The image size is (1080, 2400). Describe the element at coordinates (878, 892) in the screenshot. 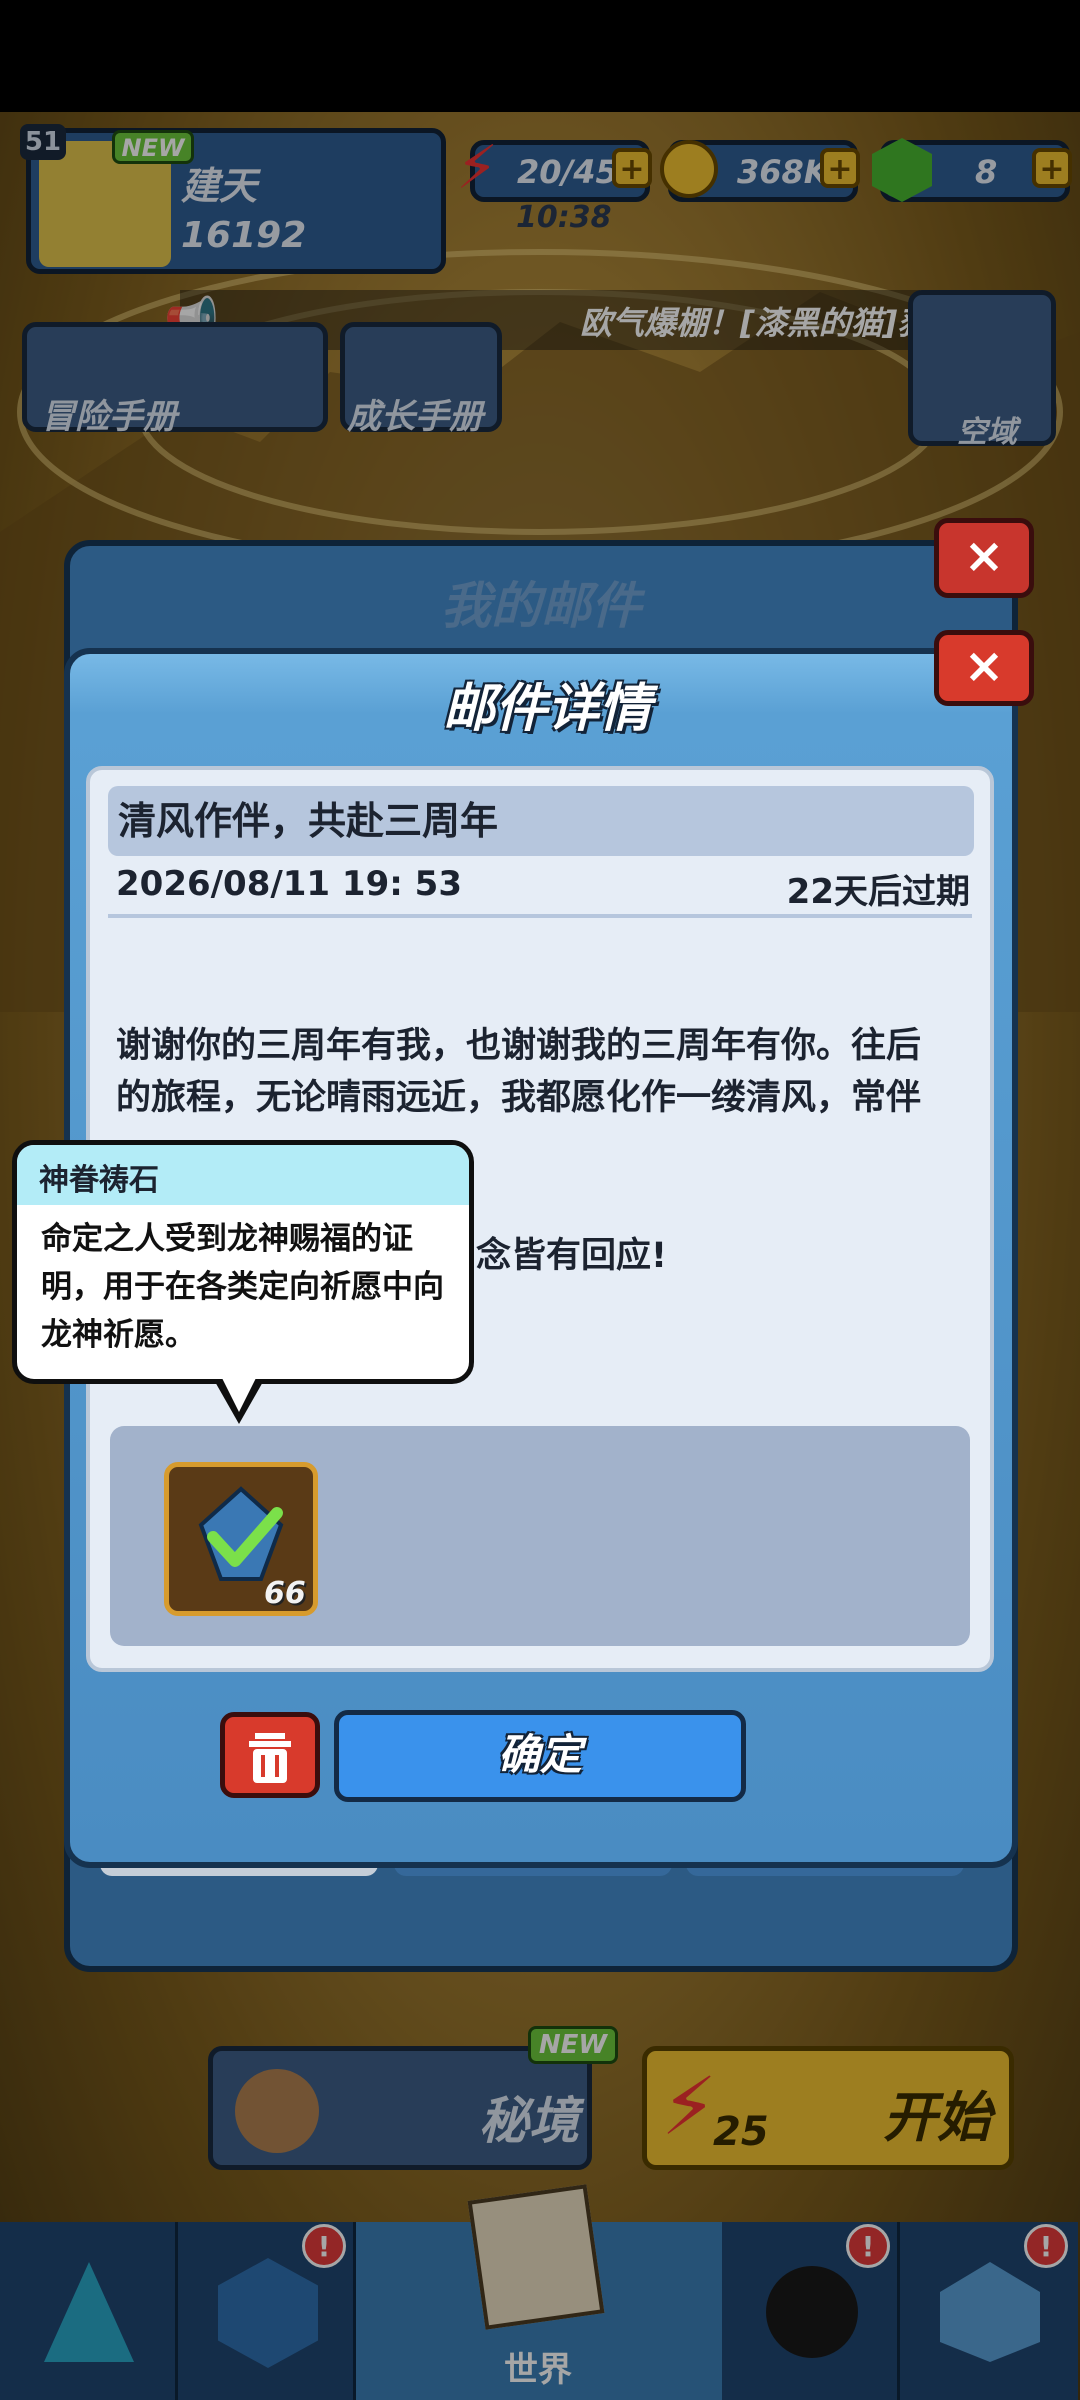

I see `mail-expiry: 22天后过期` at that location.